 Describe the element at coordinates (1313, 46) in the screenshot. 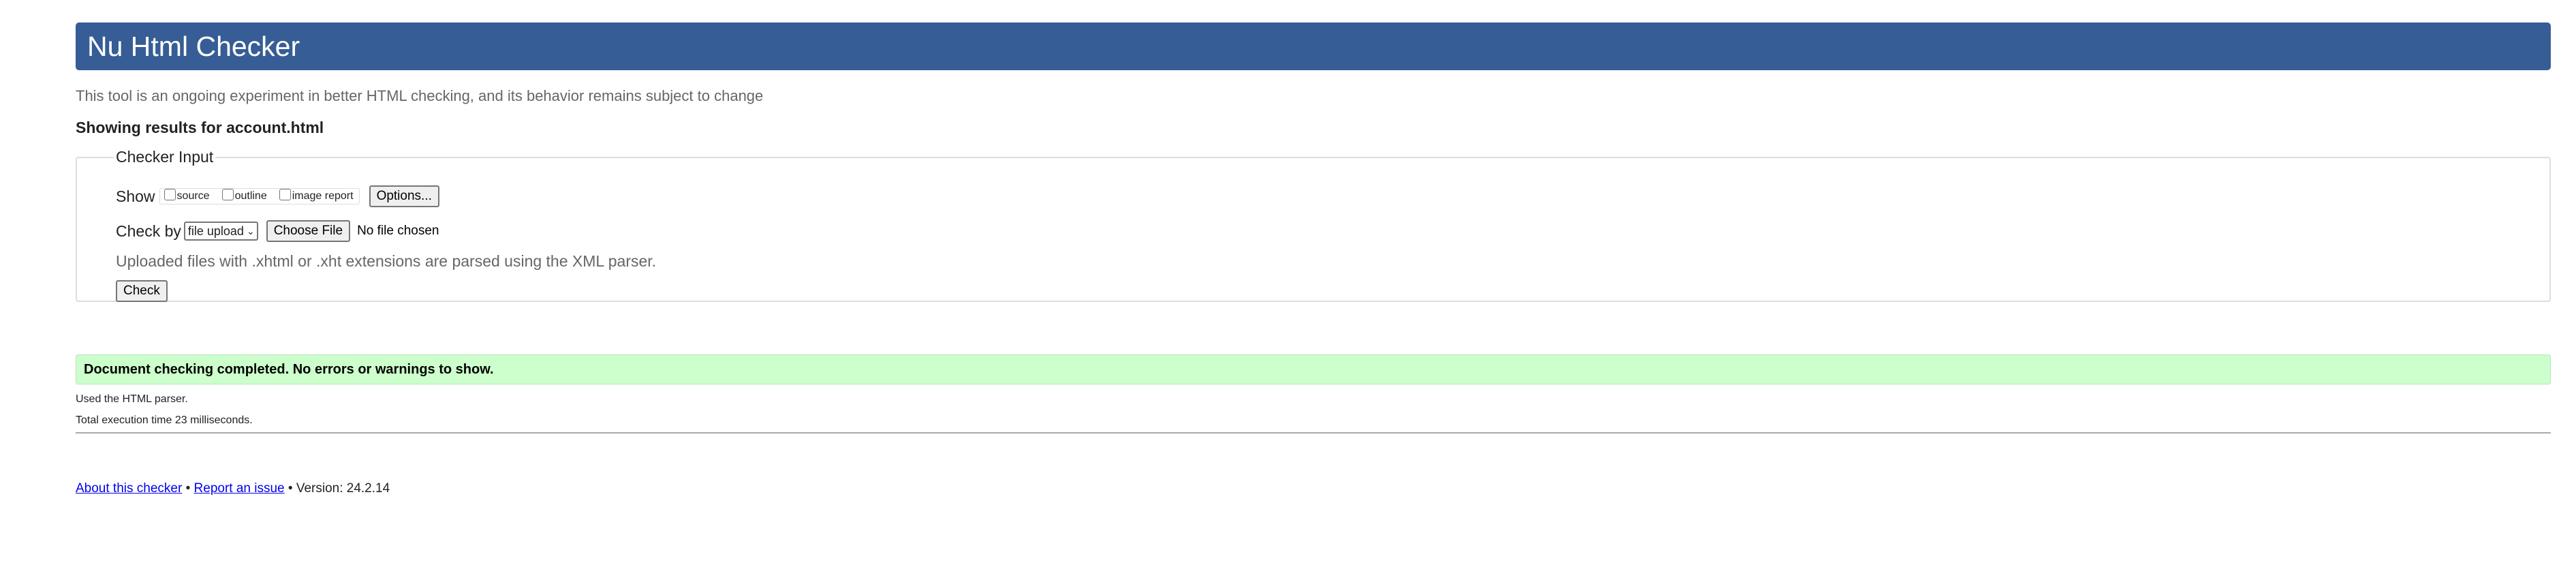

I see `page-title-bar: Nu Html Checker` at that location.